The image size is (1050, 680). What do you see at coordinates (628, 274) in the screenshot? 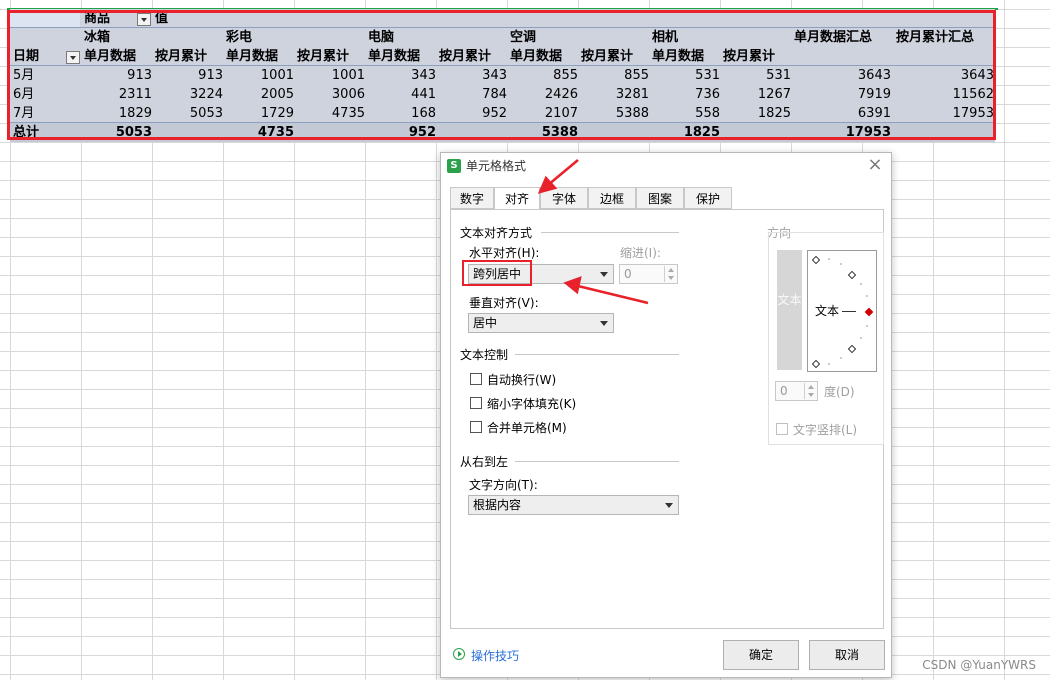
I see `indent-value: 0` at bounding box center [628, 274].